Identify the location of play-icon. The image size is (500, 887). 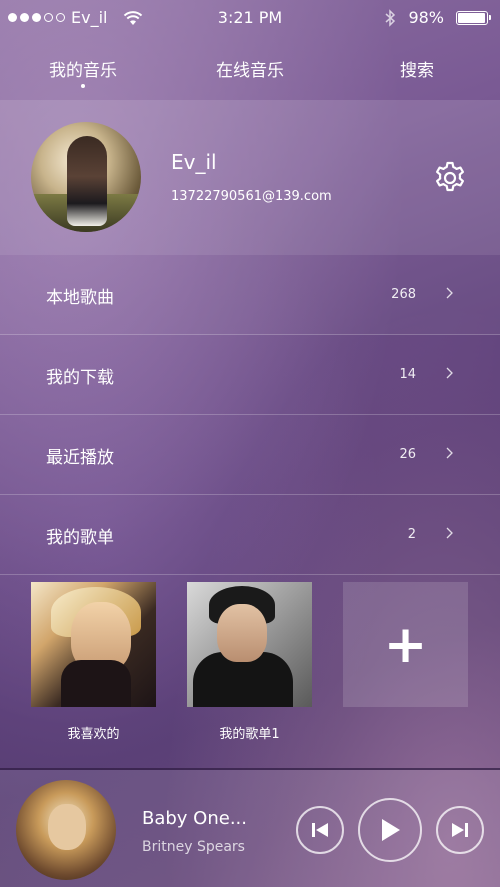
(391, 830).